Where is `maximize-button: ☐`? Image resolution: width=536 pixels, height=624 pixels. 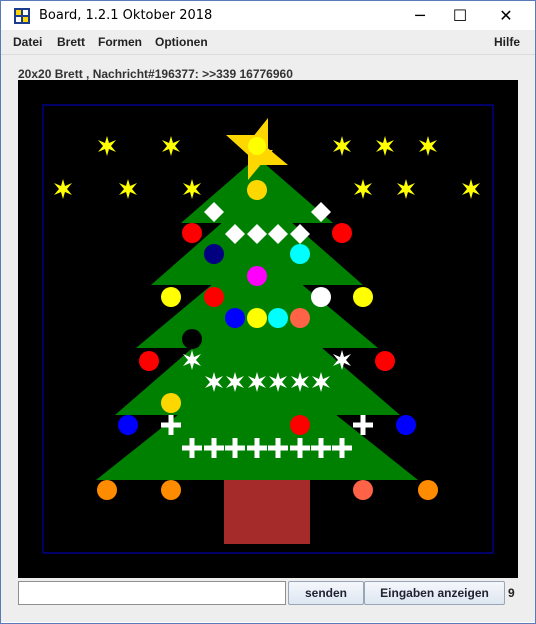 maximize-button: ☐ is located at coordinates (460, 15).